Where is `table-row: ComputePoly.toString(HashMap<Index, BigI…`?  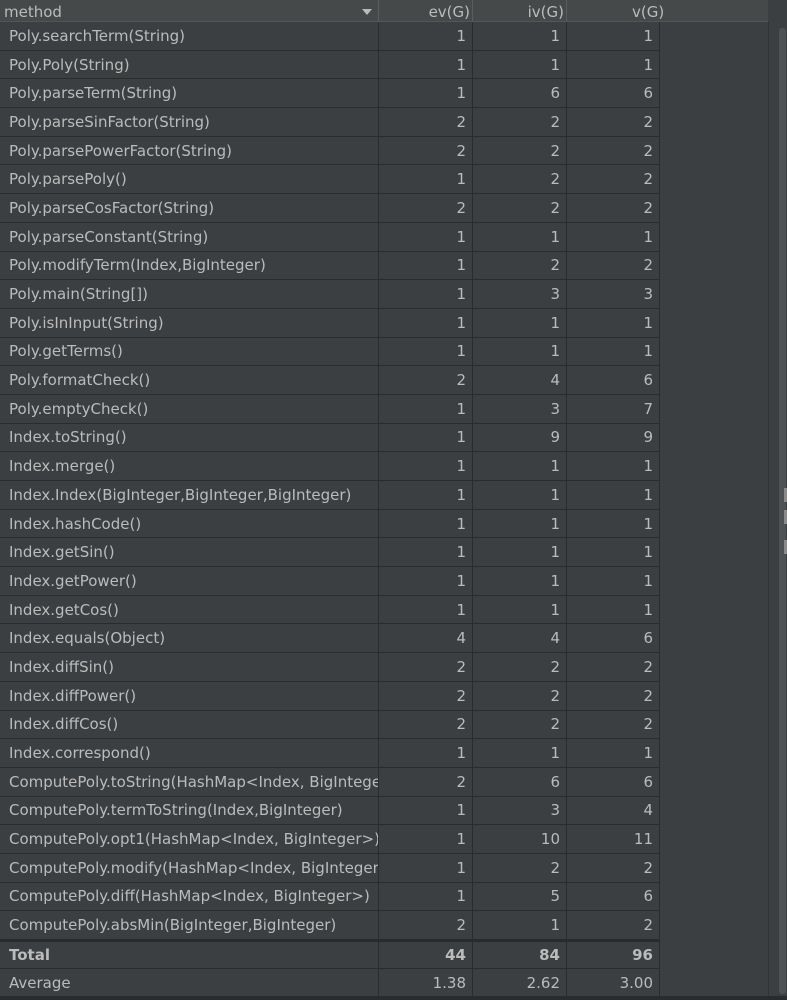
table-row: ComputePoly.toString(HashMap<Index, BigI… is located at coordinates (330, 782).